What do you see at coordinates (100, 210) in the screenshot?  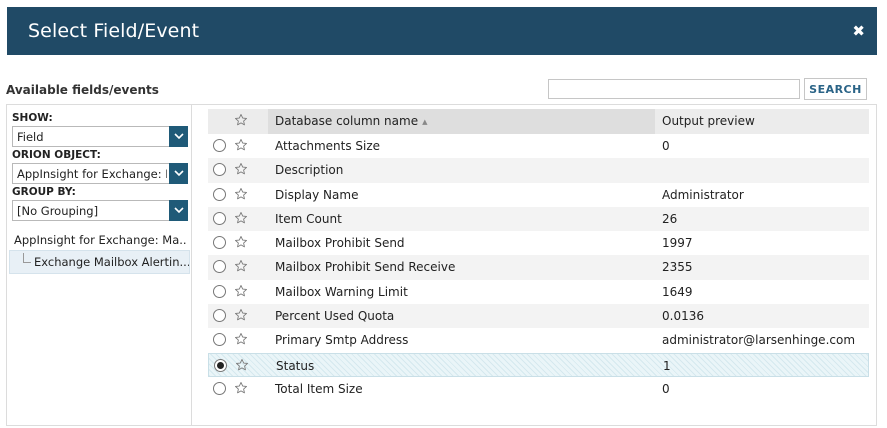 I see `group-by-select: [No Grouping]` at bounding box center [100, 210].